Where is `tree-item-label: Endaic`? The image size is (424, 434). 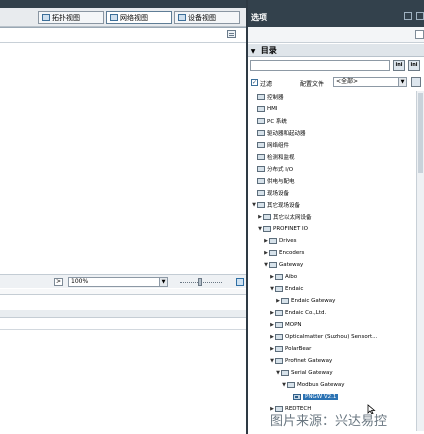 tree-item-label: Endaic is located at coordinates (294, 289).